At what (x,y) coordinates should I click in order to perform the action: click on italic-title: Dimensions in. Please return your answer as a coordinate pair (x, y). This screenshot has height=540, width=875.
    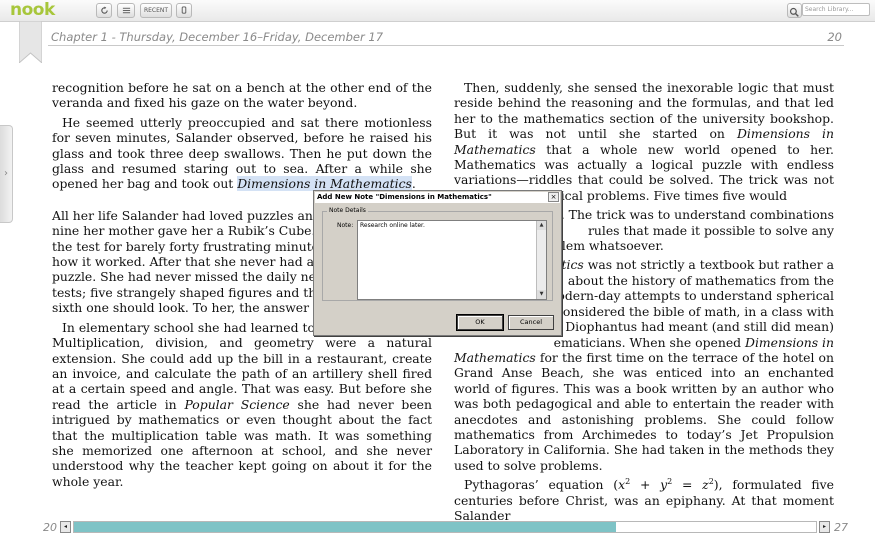
    Looking at the image, I should click on (789, 342).